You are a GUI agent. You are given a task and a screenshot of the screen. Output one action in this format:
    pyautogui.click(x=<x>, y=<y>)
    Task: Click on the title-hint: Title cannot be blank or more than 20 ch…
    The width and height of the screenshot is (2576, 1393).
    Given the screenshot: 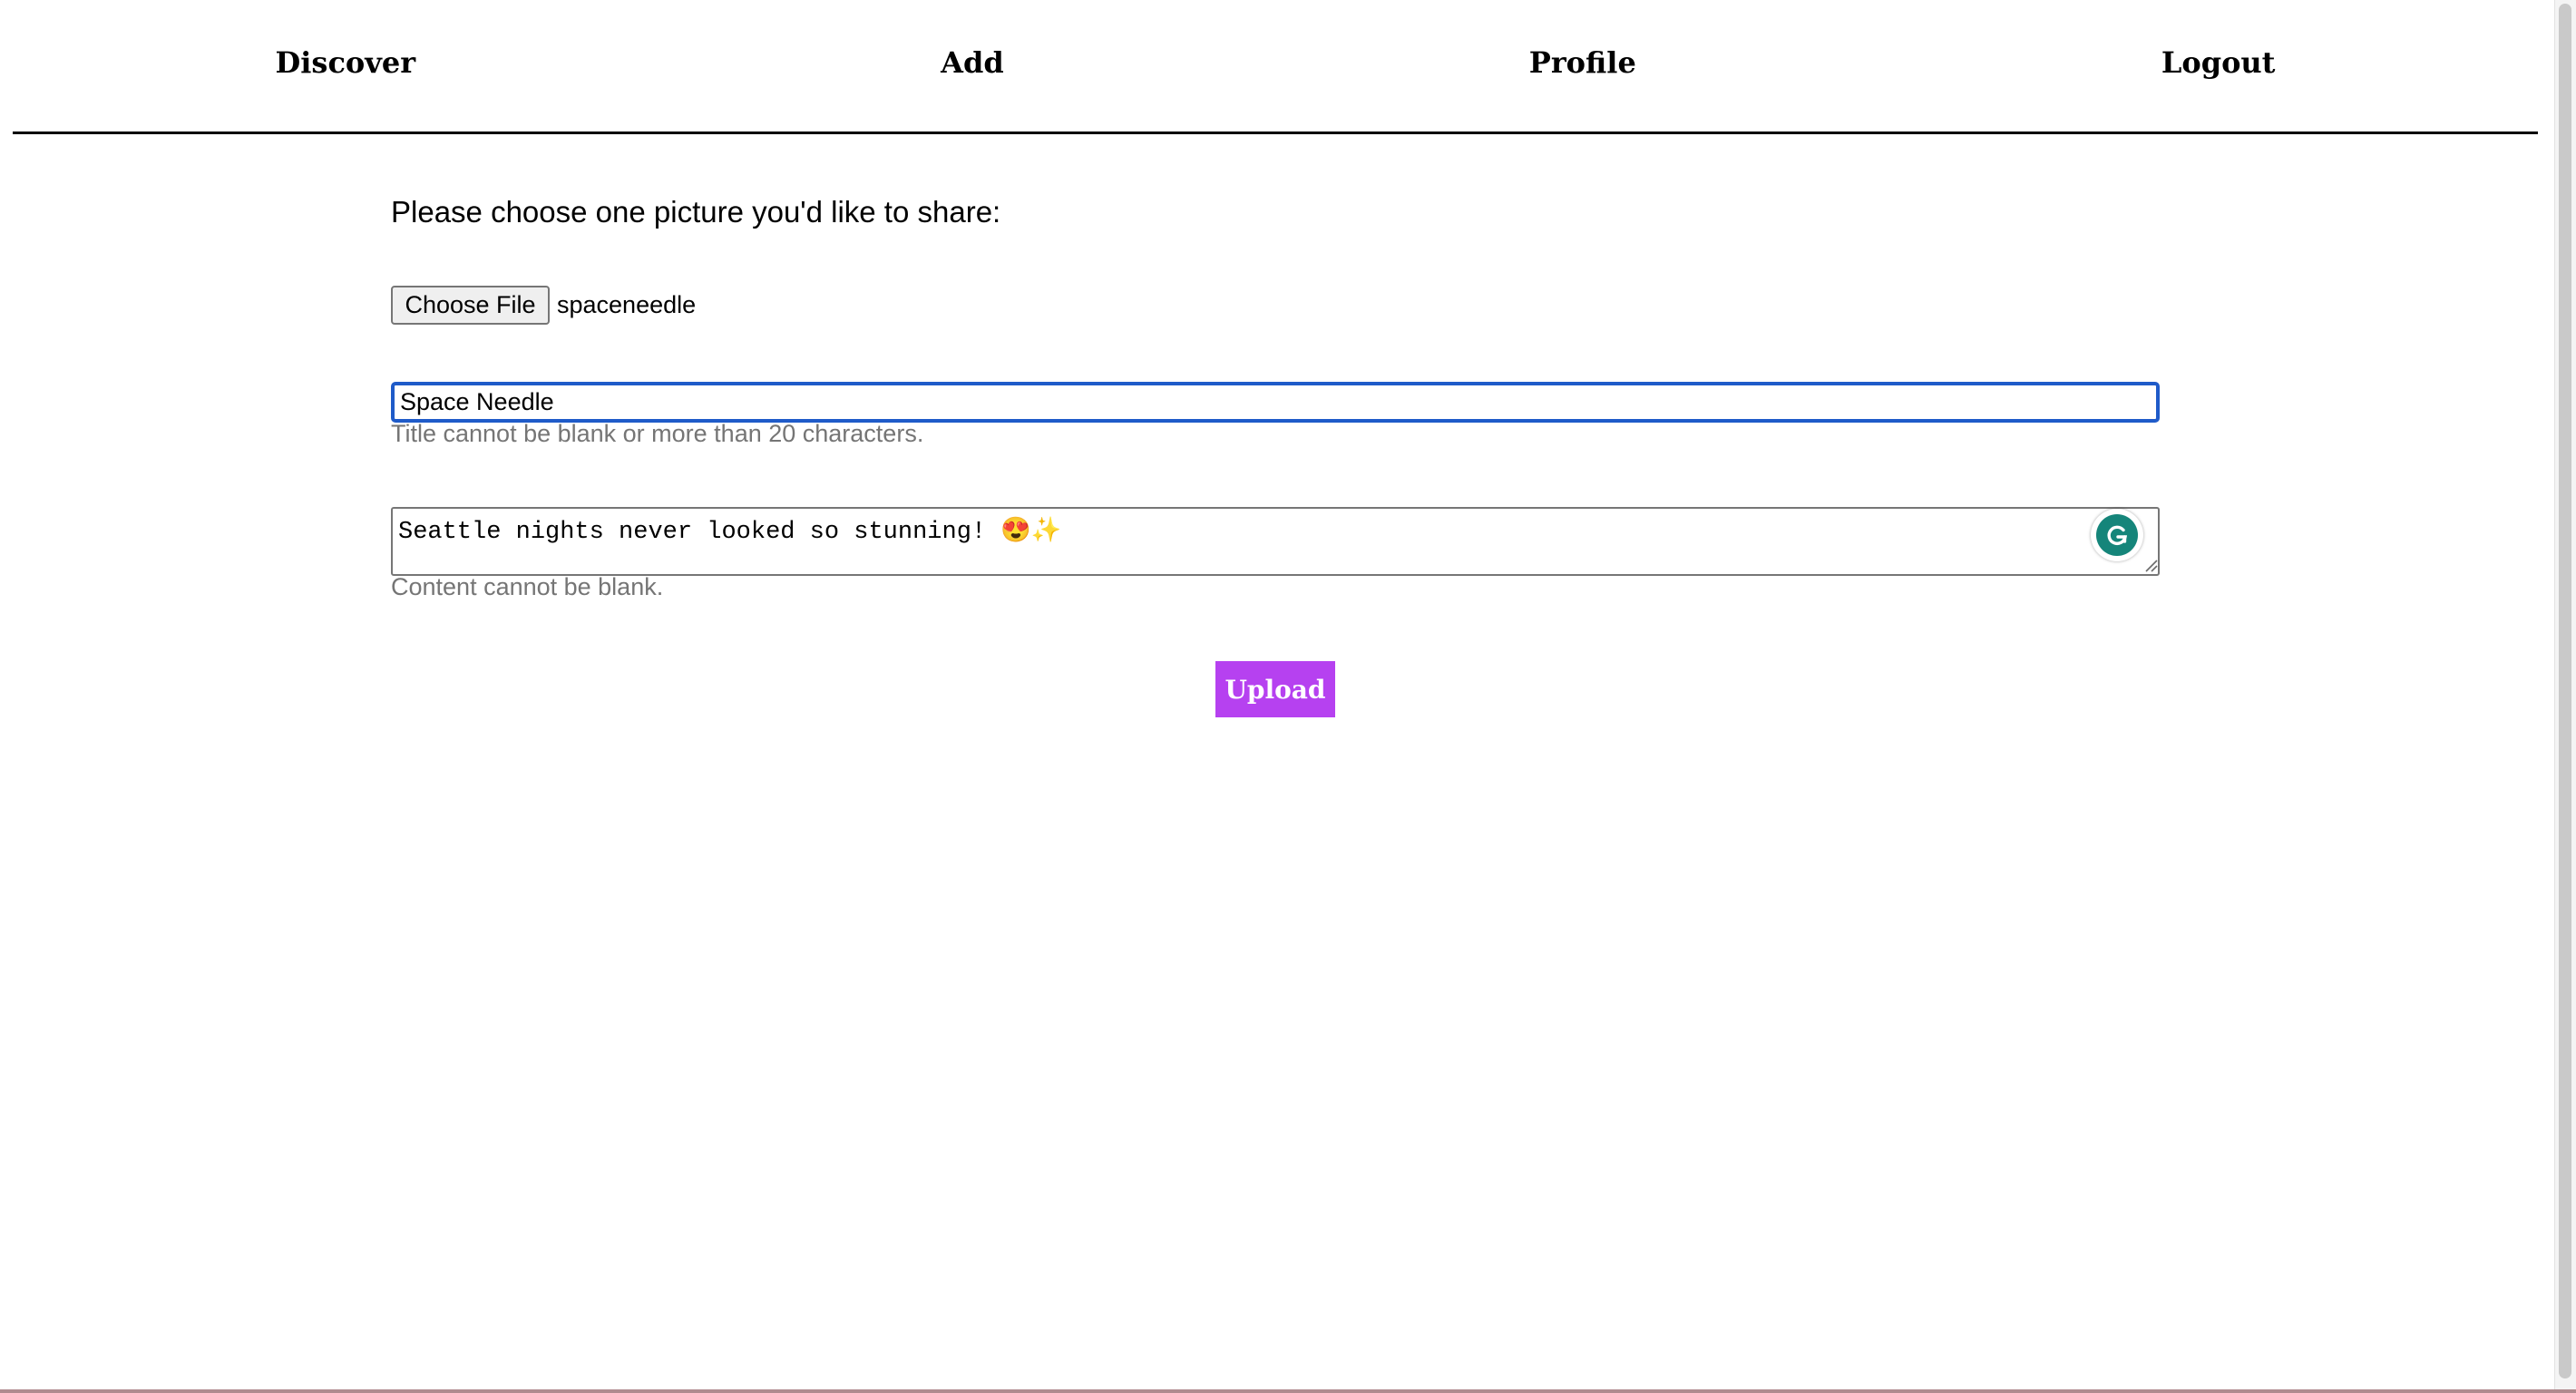 What is the action you would take?
    pyautogui.click(x=657, y=433)
    